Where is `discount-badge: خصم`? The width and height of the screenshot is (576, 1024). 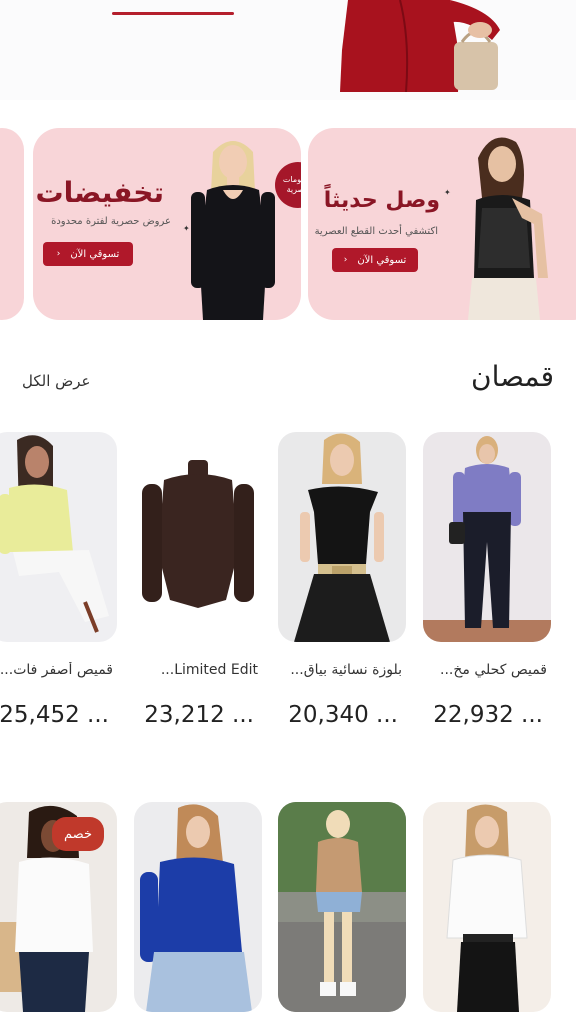 discount-badge: خصم is located at coordinates (78, 834).